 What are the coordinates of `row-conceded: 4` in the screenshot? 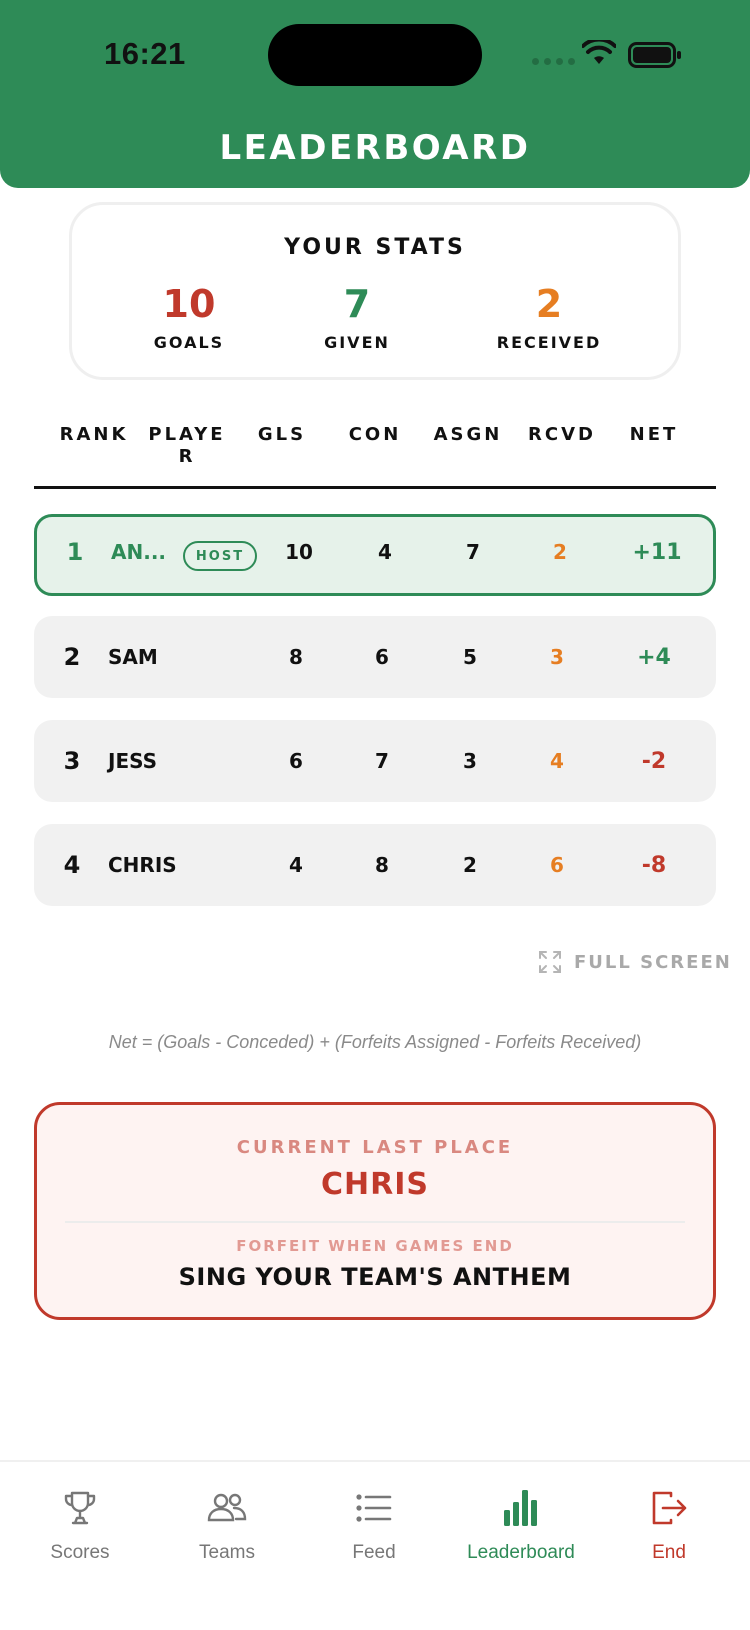 It's located at (385, 552).